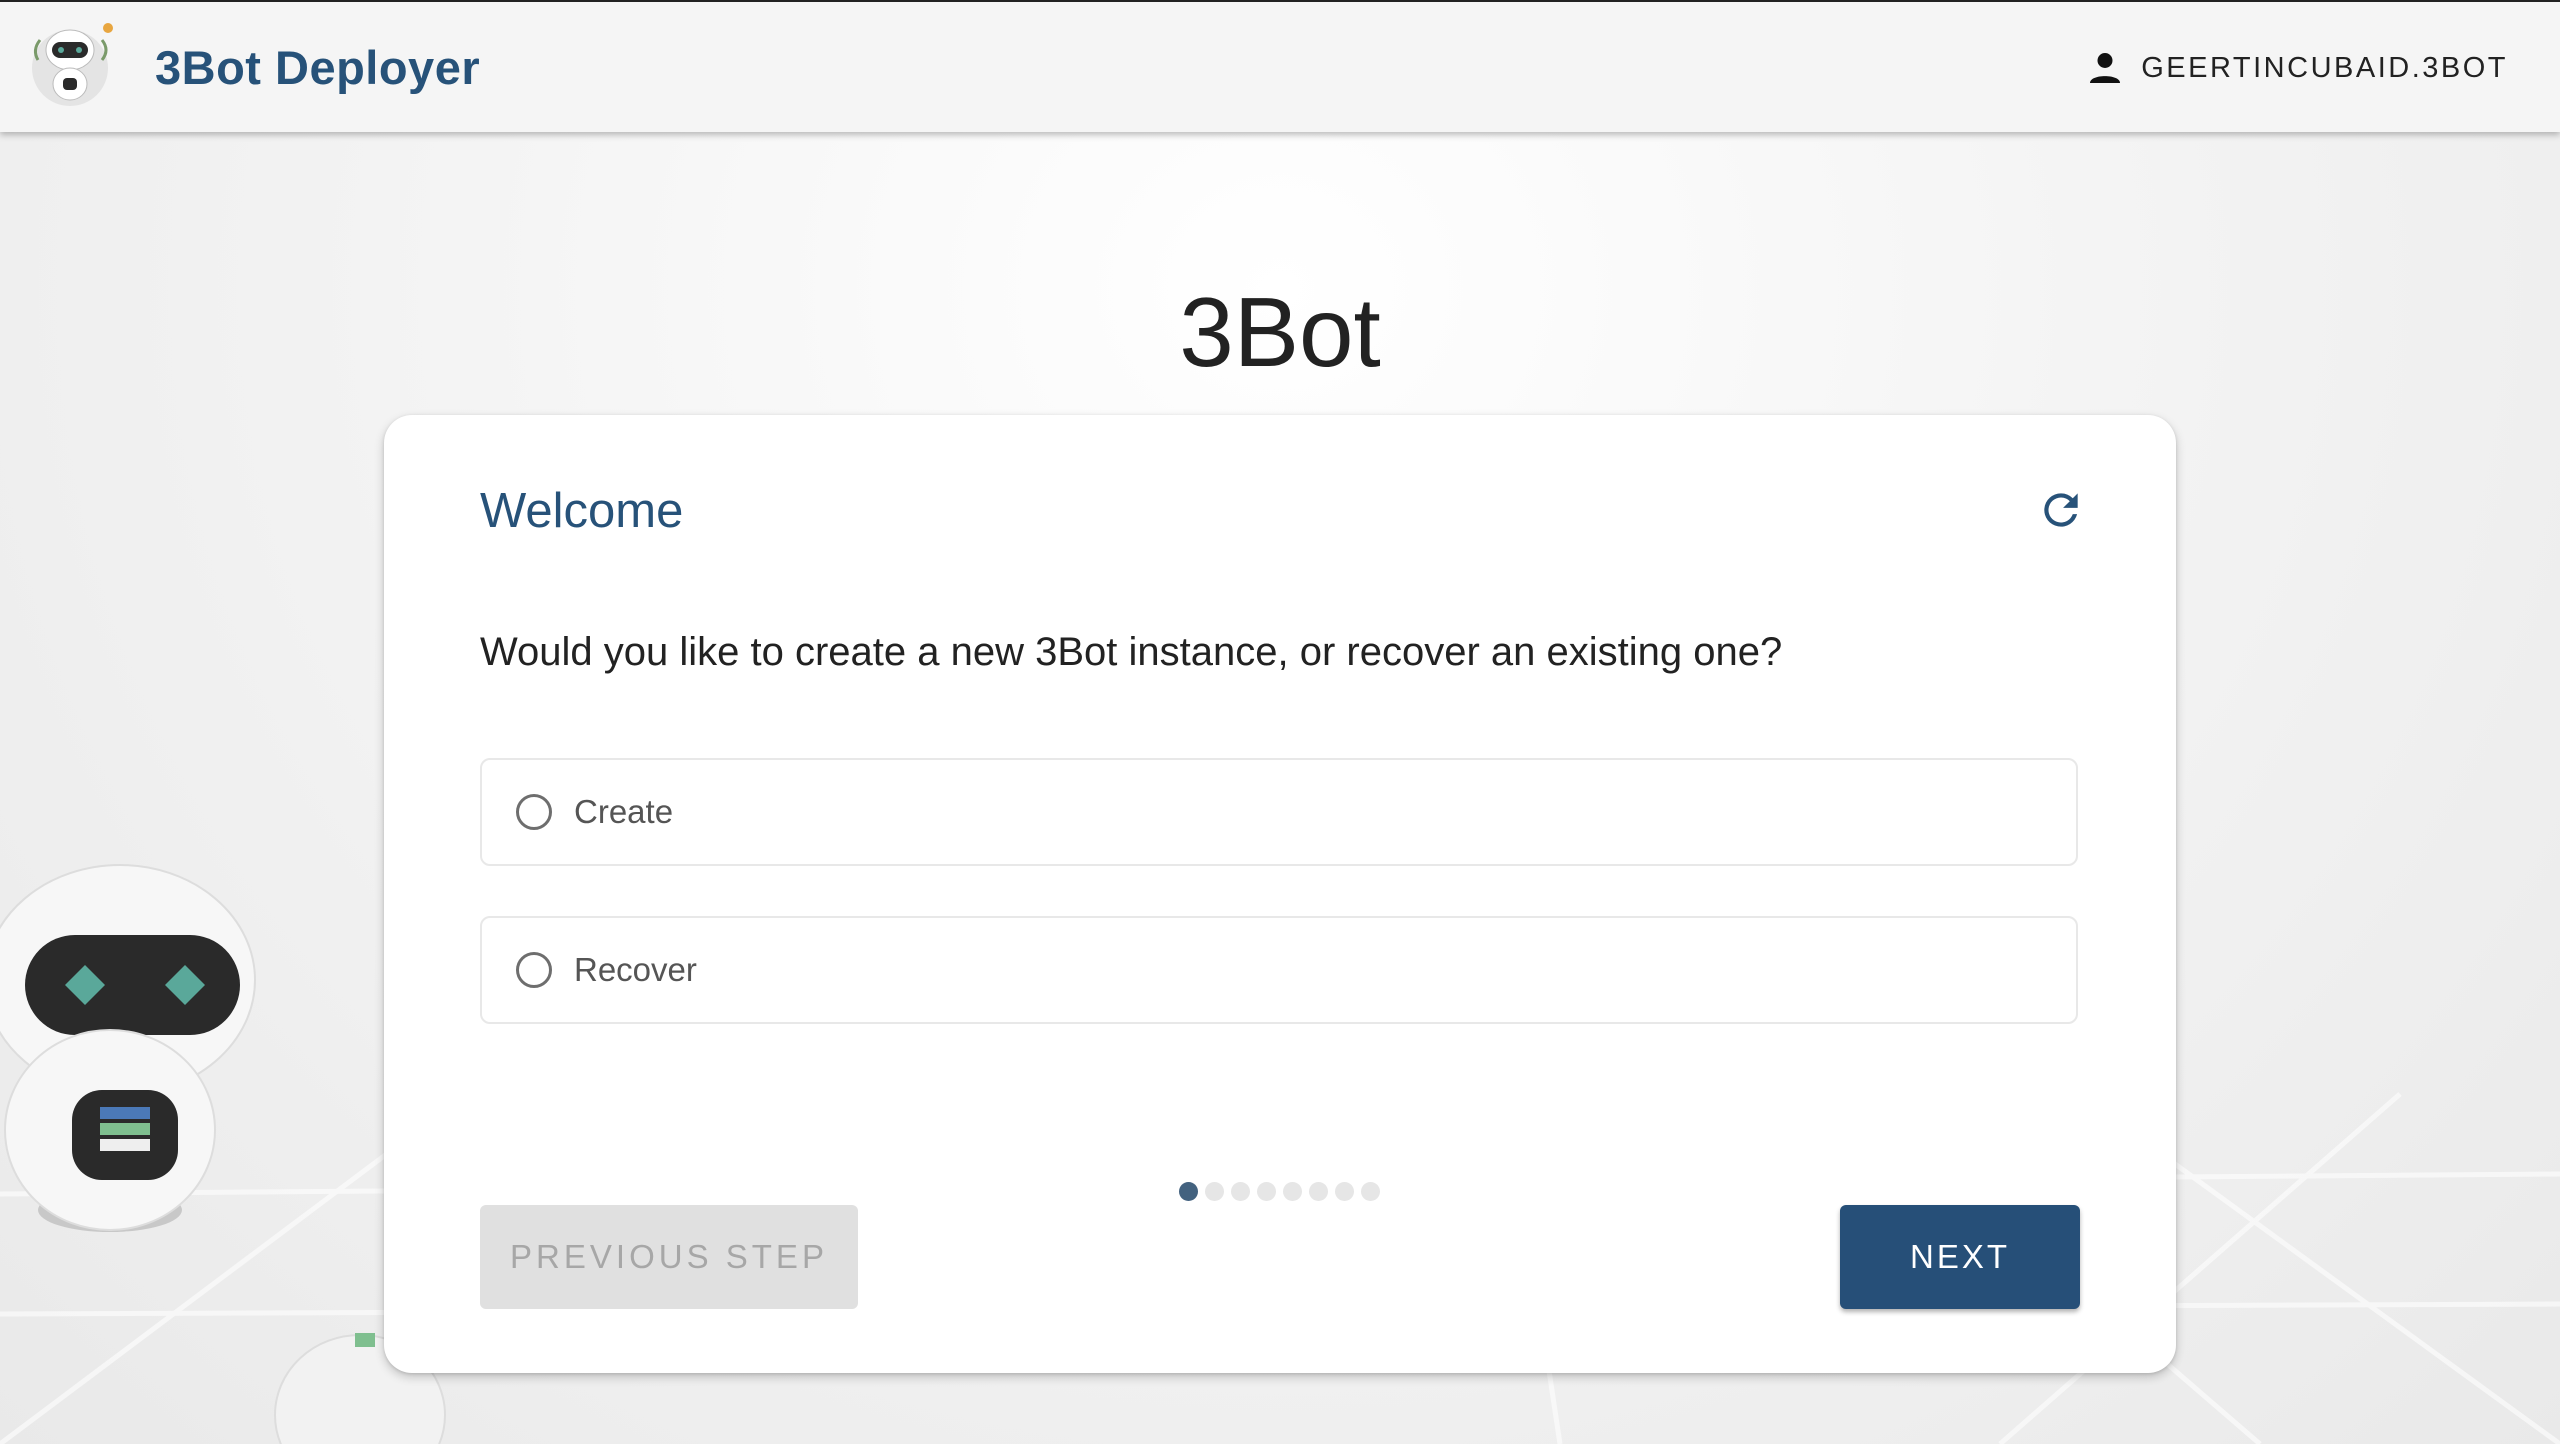  Describe the element at coordinates (534, 812) in the screenshot. I see `radio-create` at that location.